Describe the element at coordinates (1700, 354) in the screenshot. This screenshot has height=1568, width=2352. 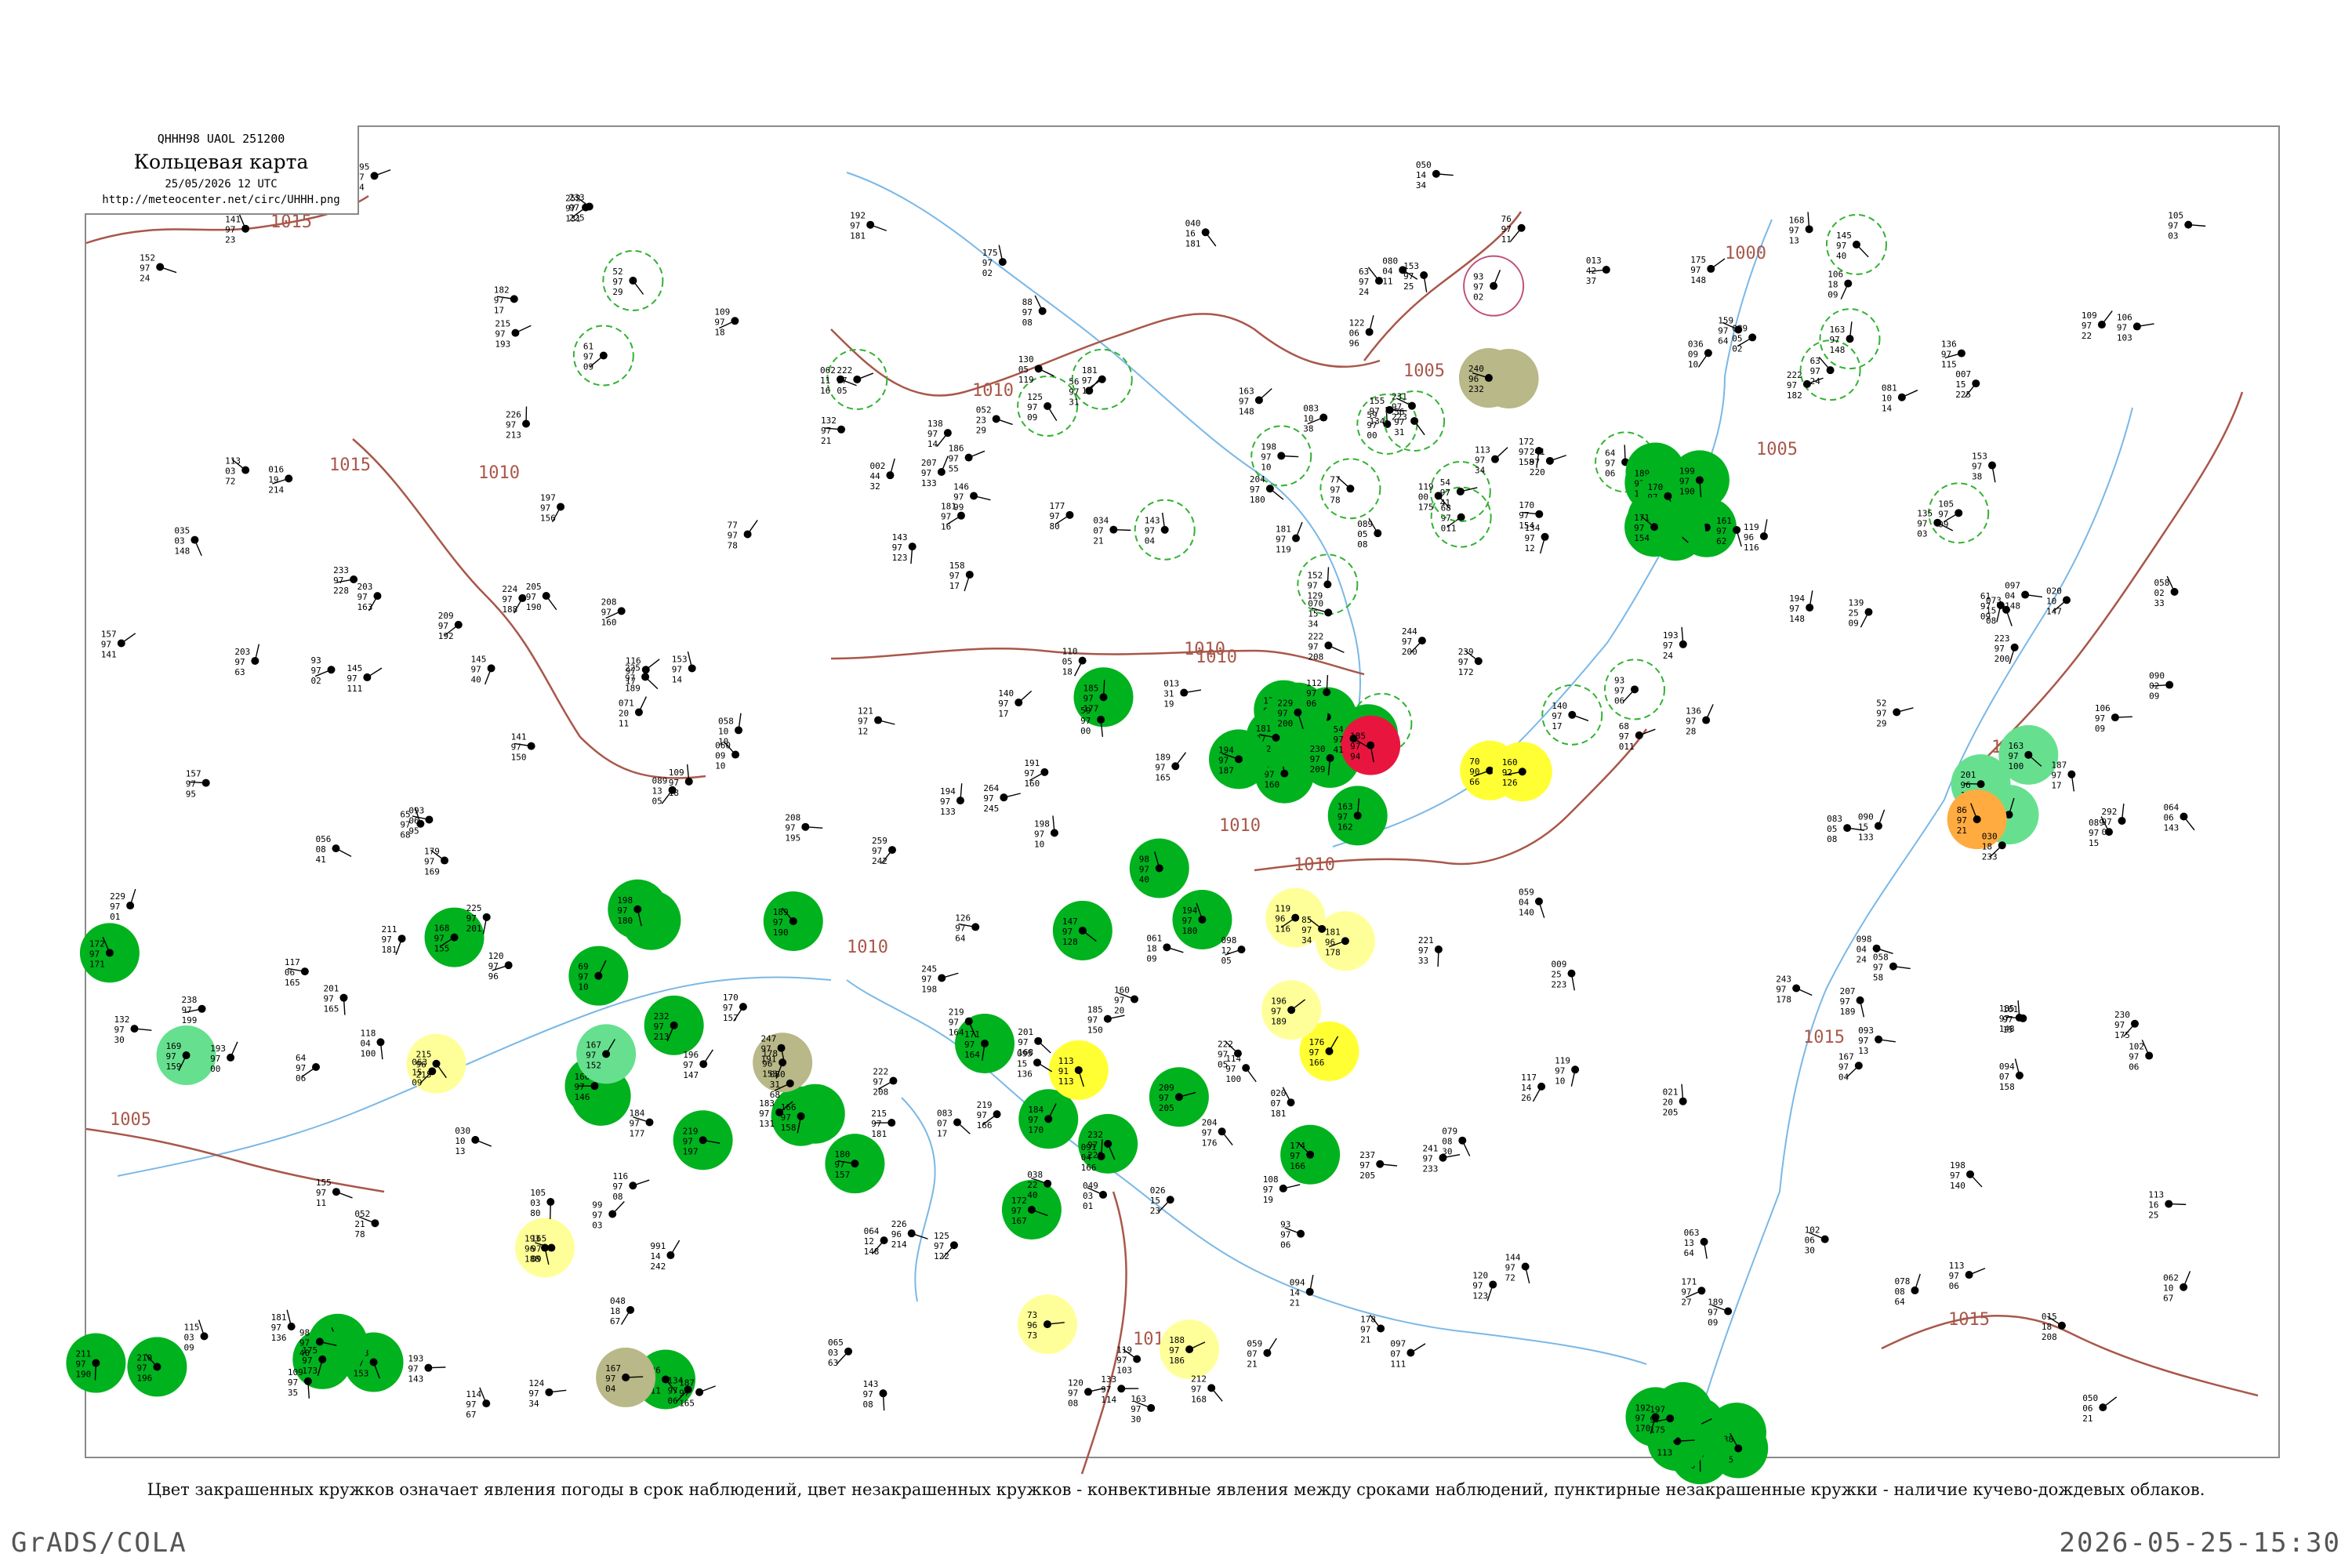
I see `station-plot: 0360910` at that location.